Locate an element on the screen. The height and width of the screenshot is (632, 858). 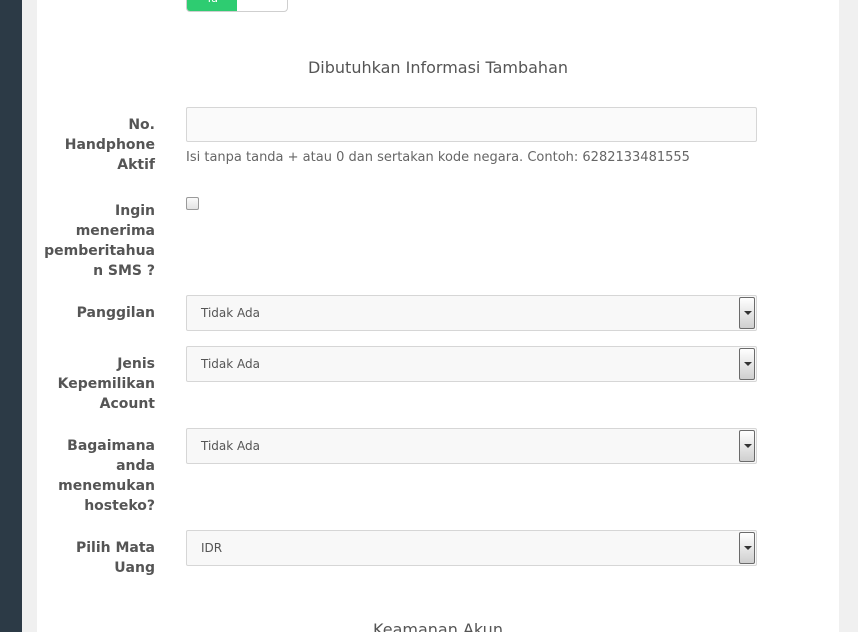
jenis-selected-value: Tidak Ada is located at coordinates (230, 364).